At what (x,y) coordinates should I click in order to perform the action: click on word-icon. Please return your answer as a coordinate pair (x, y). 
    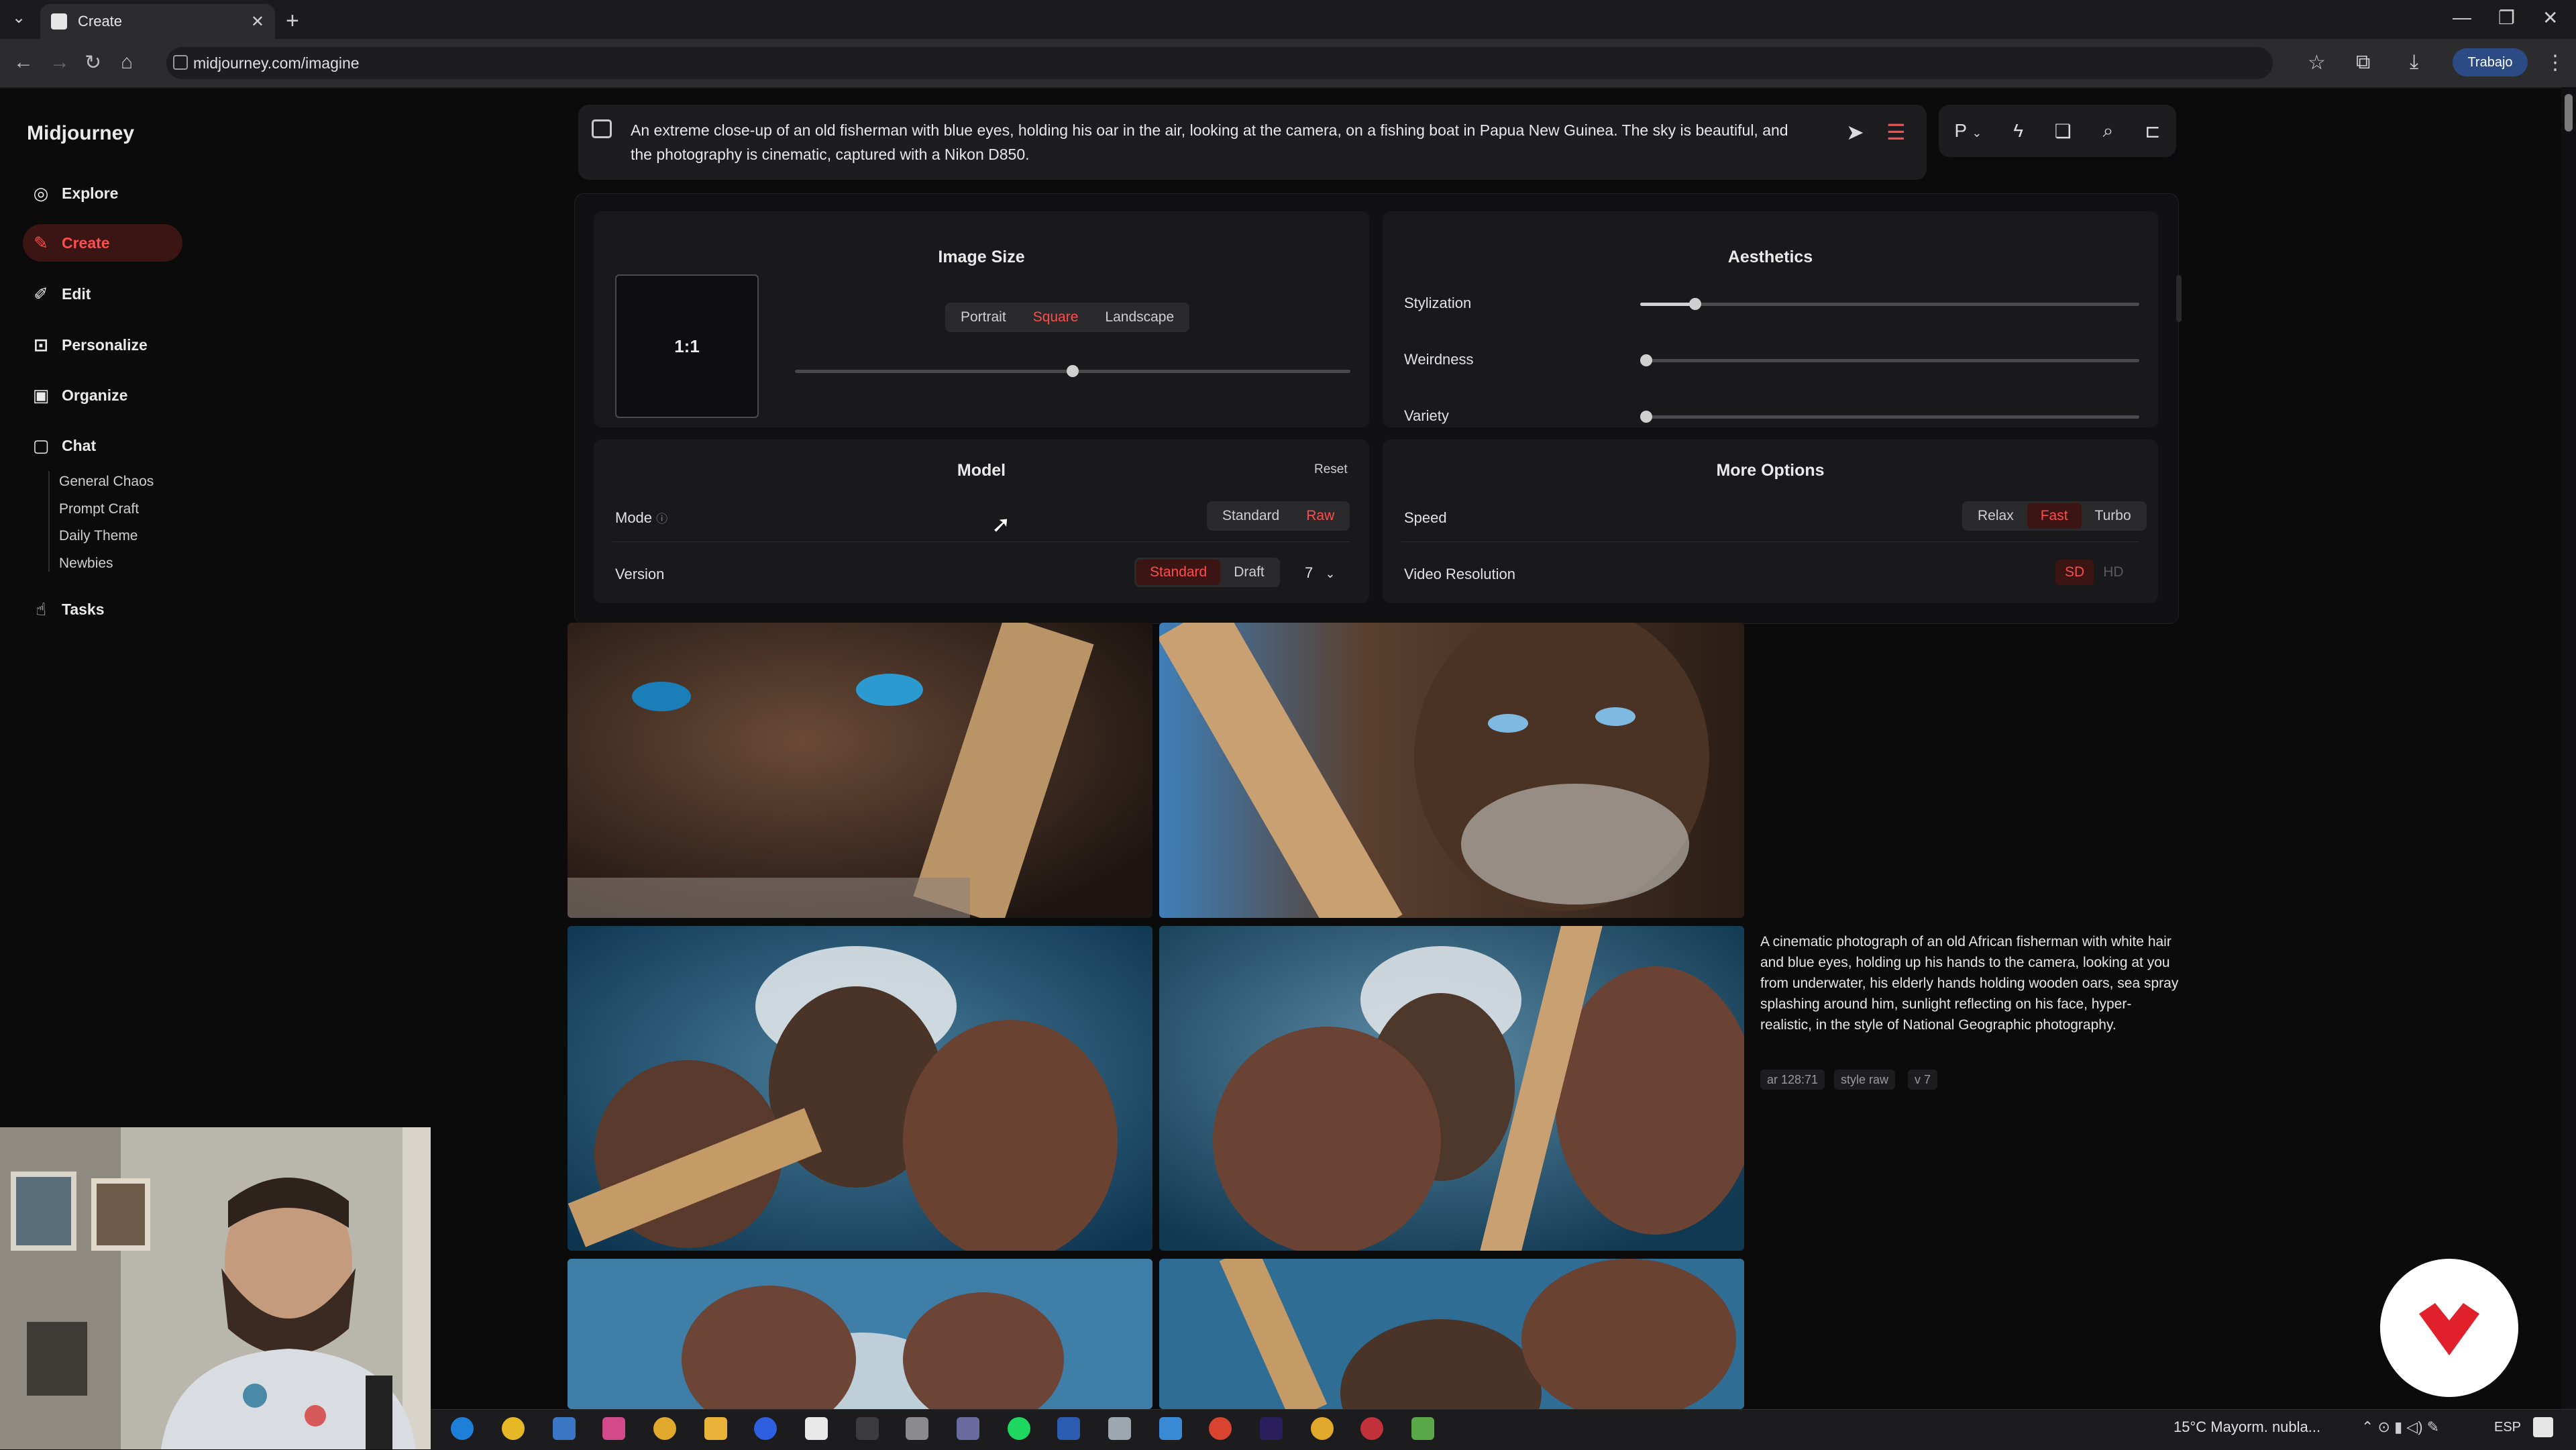
    Looking at the image, I should click on (1068, 1428).